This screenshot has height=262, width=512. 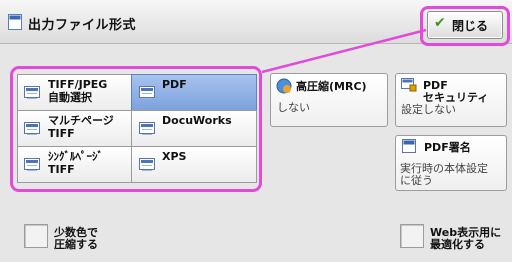 I want to click on page-title: 出力ファイル形式, so click(x=82, y=25).